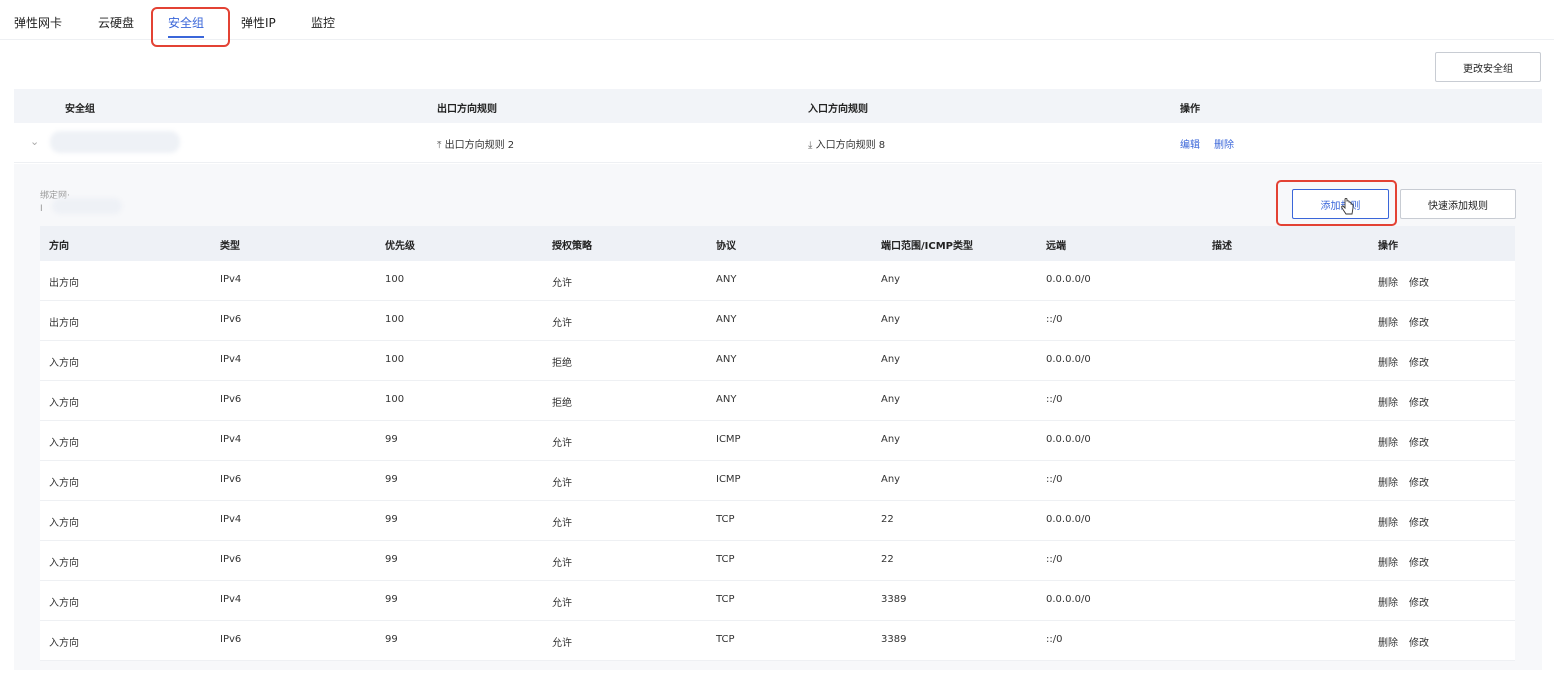 The width and height of the screenshot is (1554, 674). I want to click on chevron-down-icon: ⌄, so click(34, 141).